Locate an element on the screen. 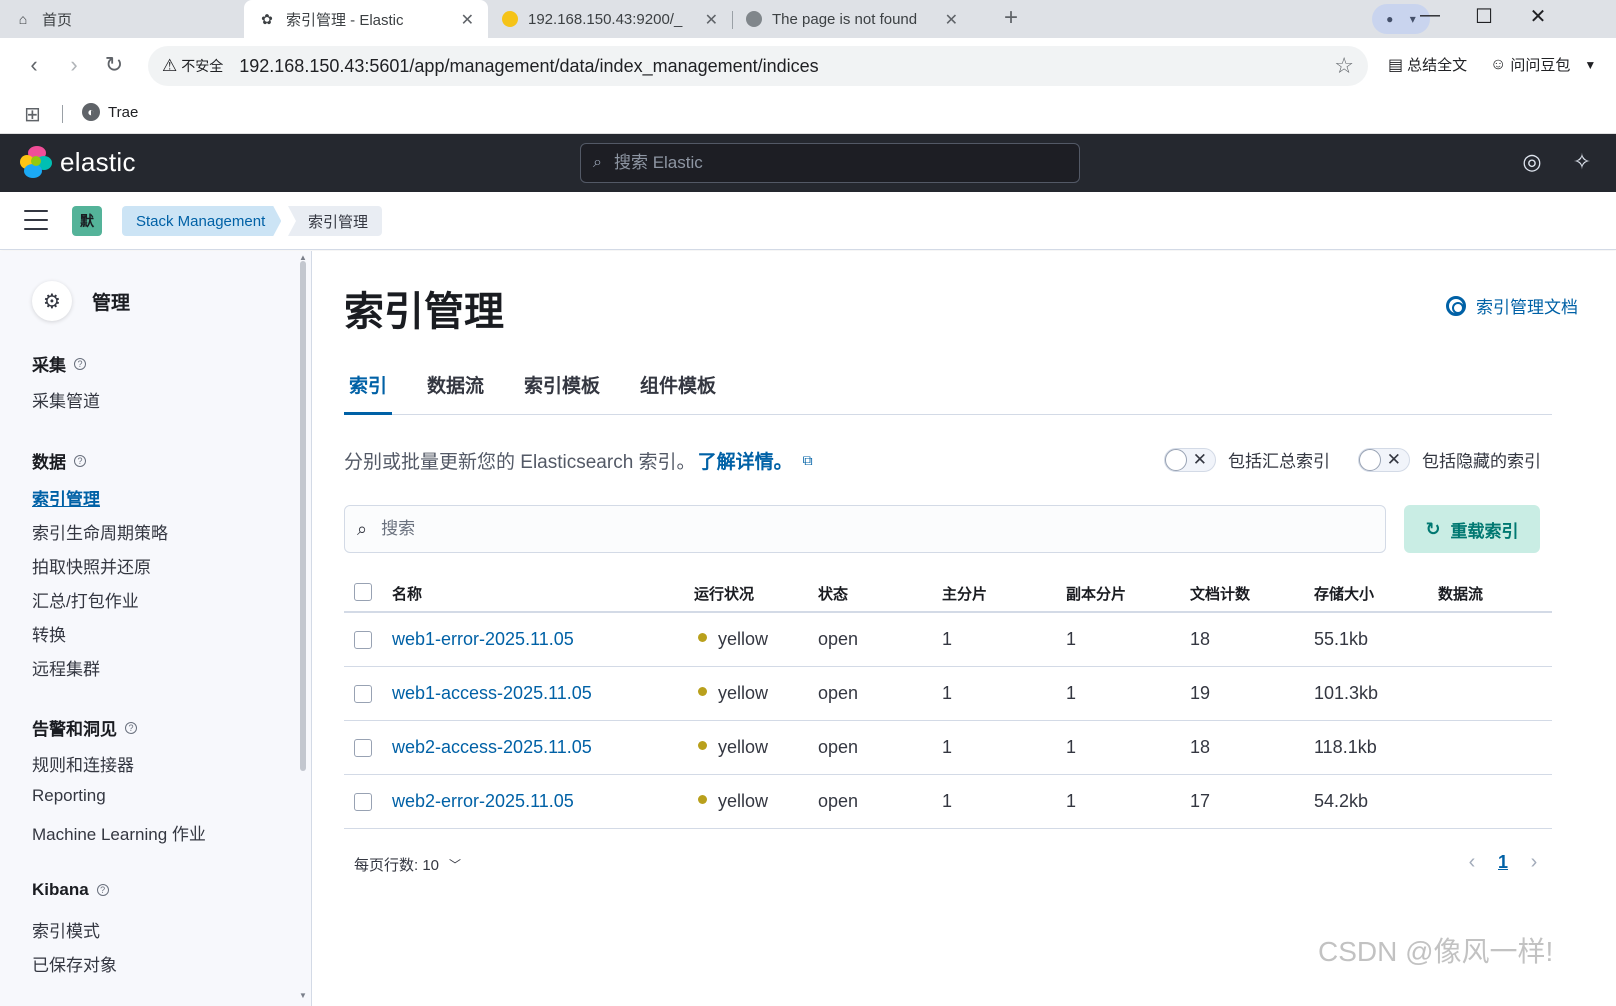 The height and width of the screenshot is (1006, 1616). index-name-link: web2-access-2025.11.05 is located at coordinates (492, 747).